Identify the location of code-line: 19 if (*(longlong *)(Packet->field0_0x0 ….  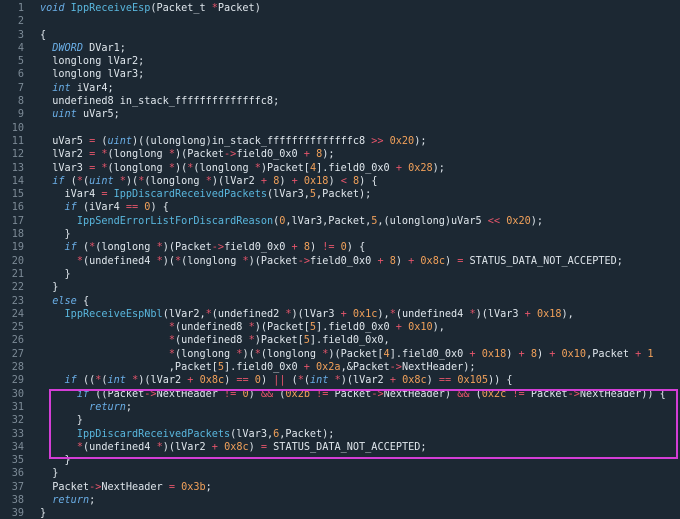
(333, 247).